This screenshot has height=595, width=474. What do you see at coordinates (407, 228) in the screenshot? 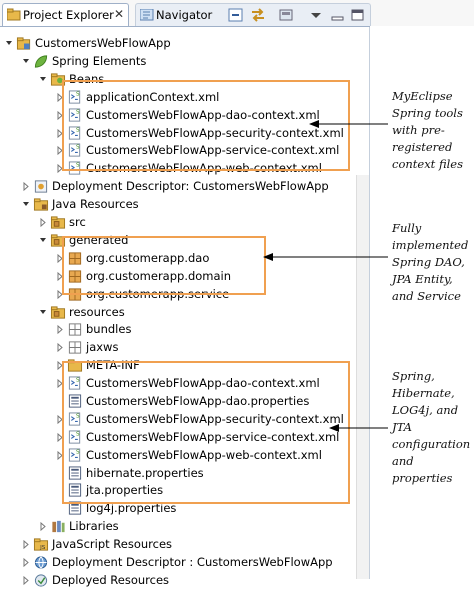
I see `annotation-line: Fully` at bounding box center [407, 228].